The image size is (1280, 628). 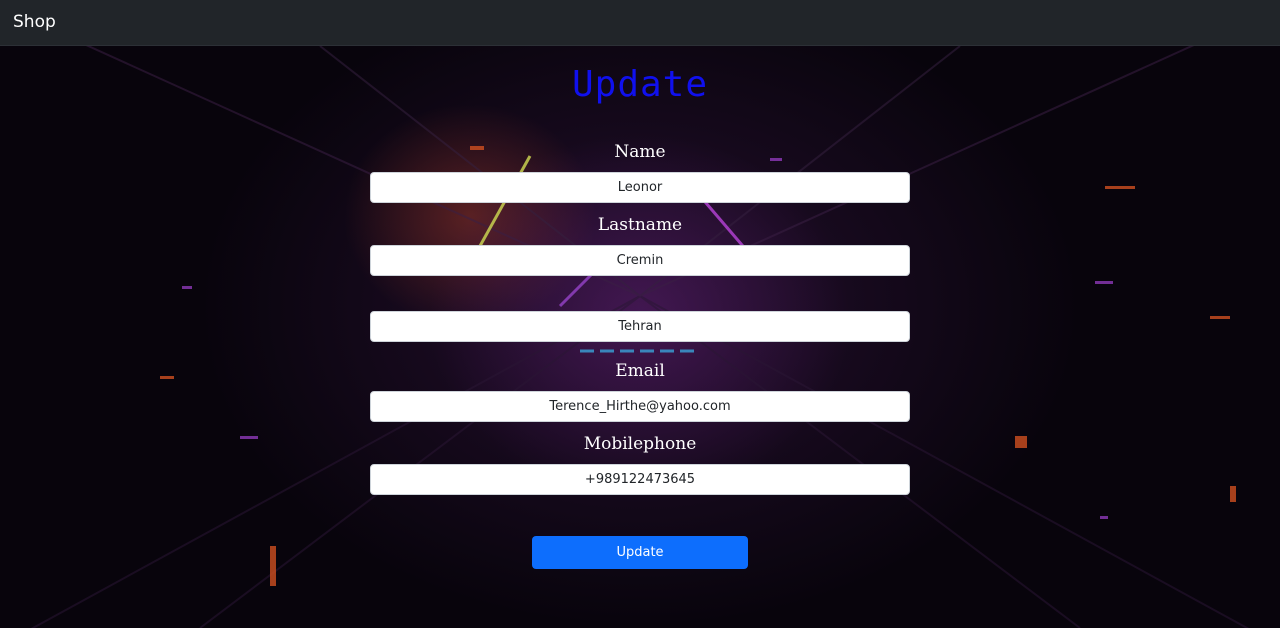 What do you see at coordinates (640, 479) in the screenshot?
I see `mobilephone-input` at bounding box center [640, 479].